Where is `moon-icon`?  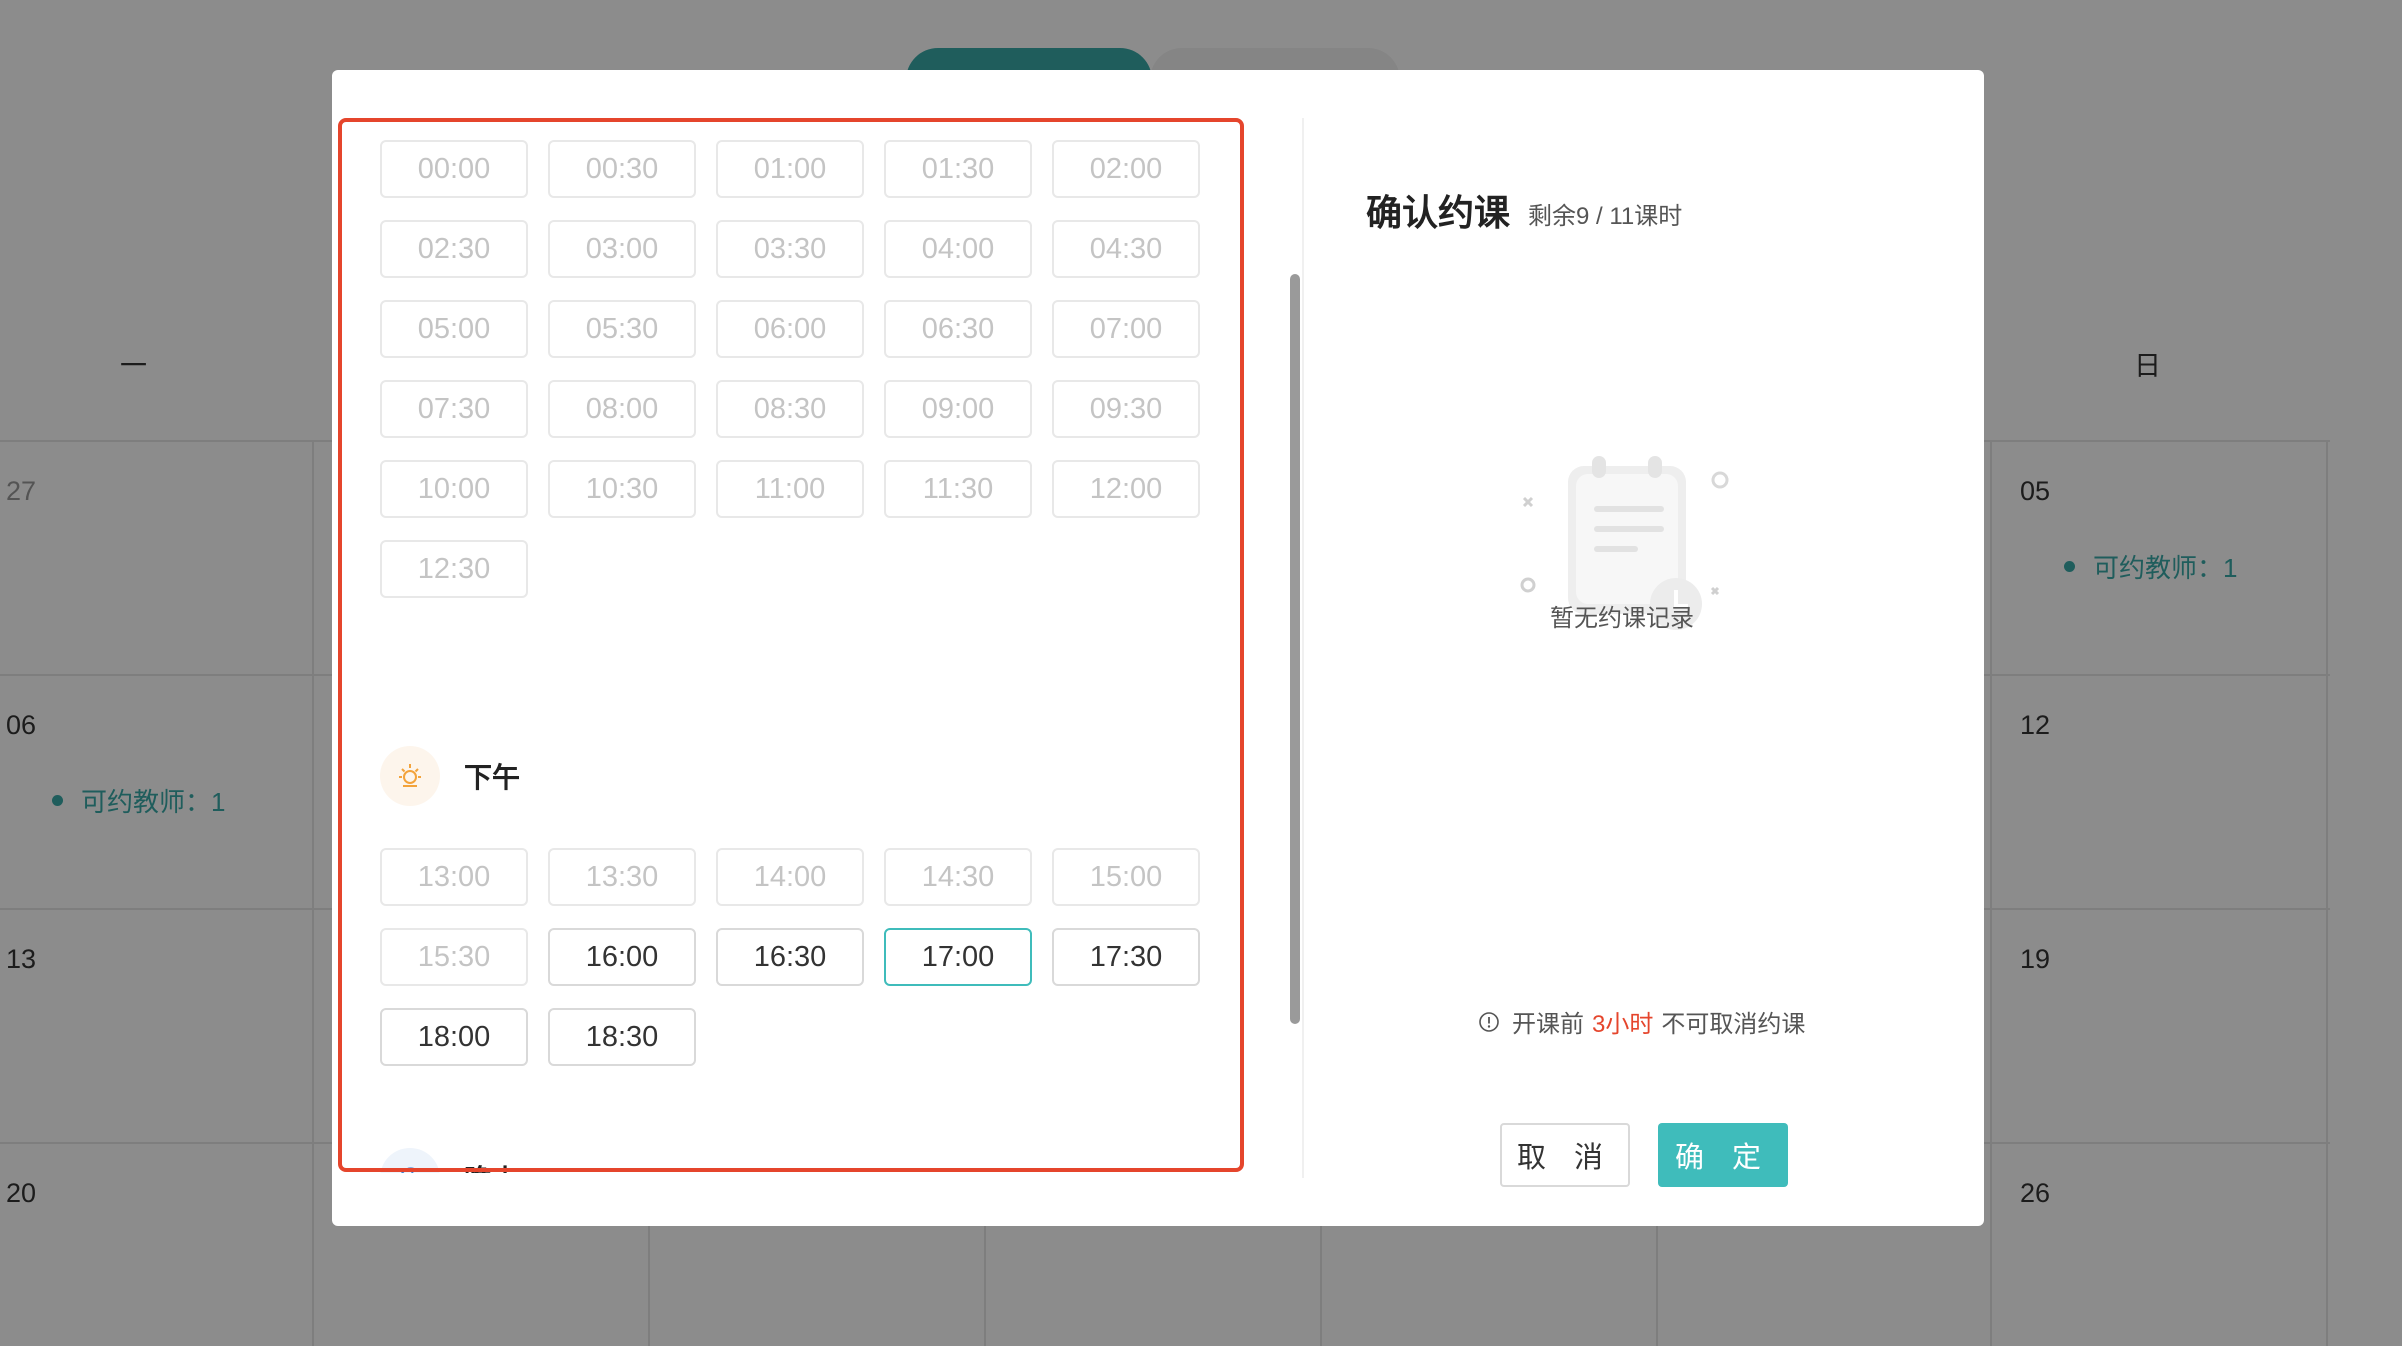 moon-icon is located at coordinates (410, 1160).